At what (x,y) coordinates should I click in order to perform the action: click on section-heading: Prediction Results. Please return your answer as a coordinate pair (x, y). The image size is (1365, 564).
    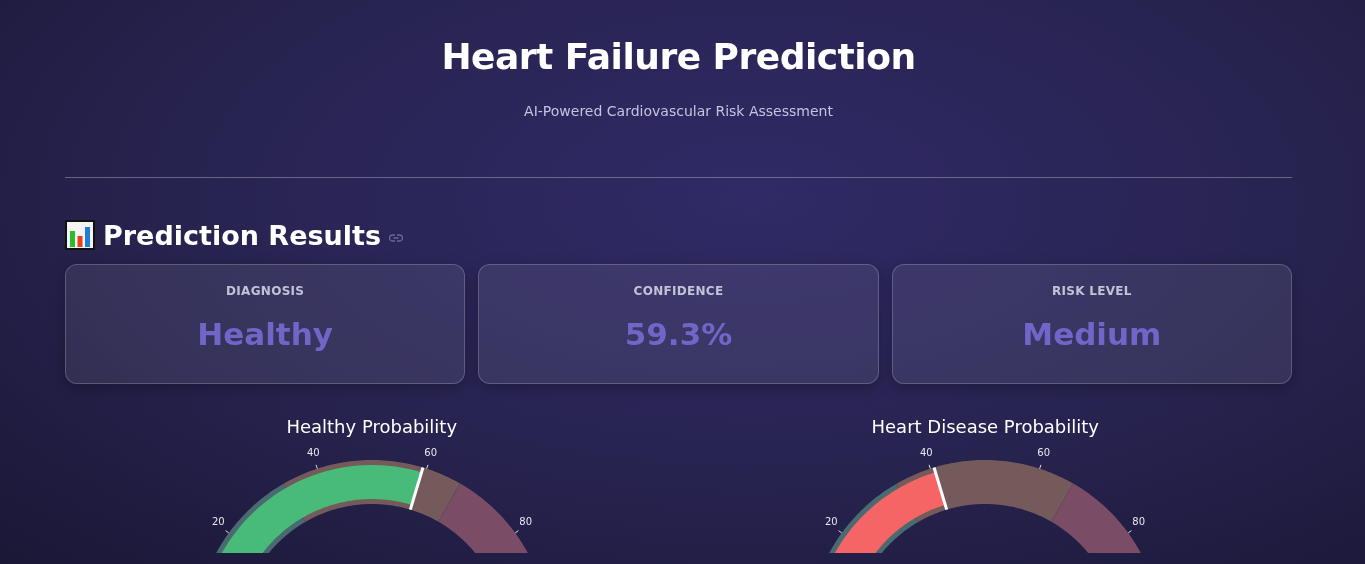
    Looking at the image, I should click on (242, 235).